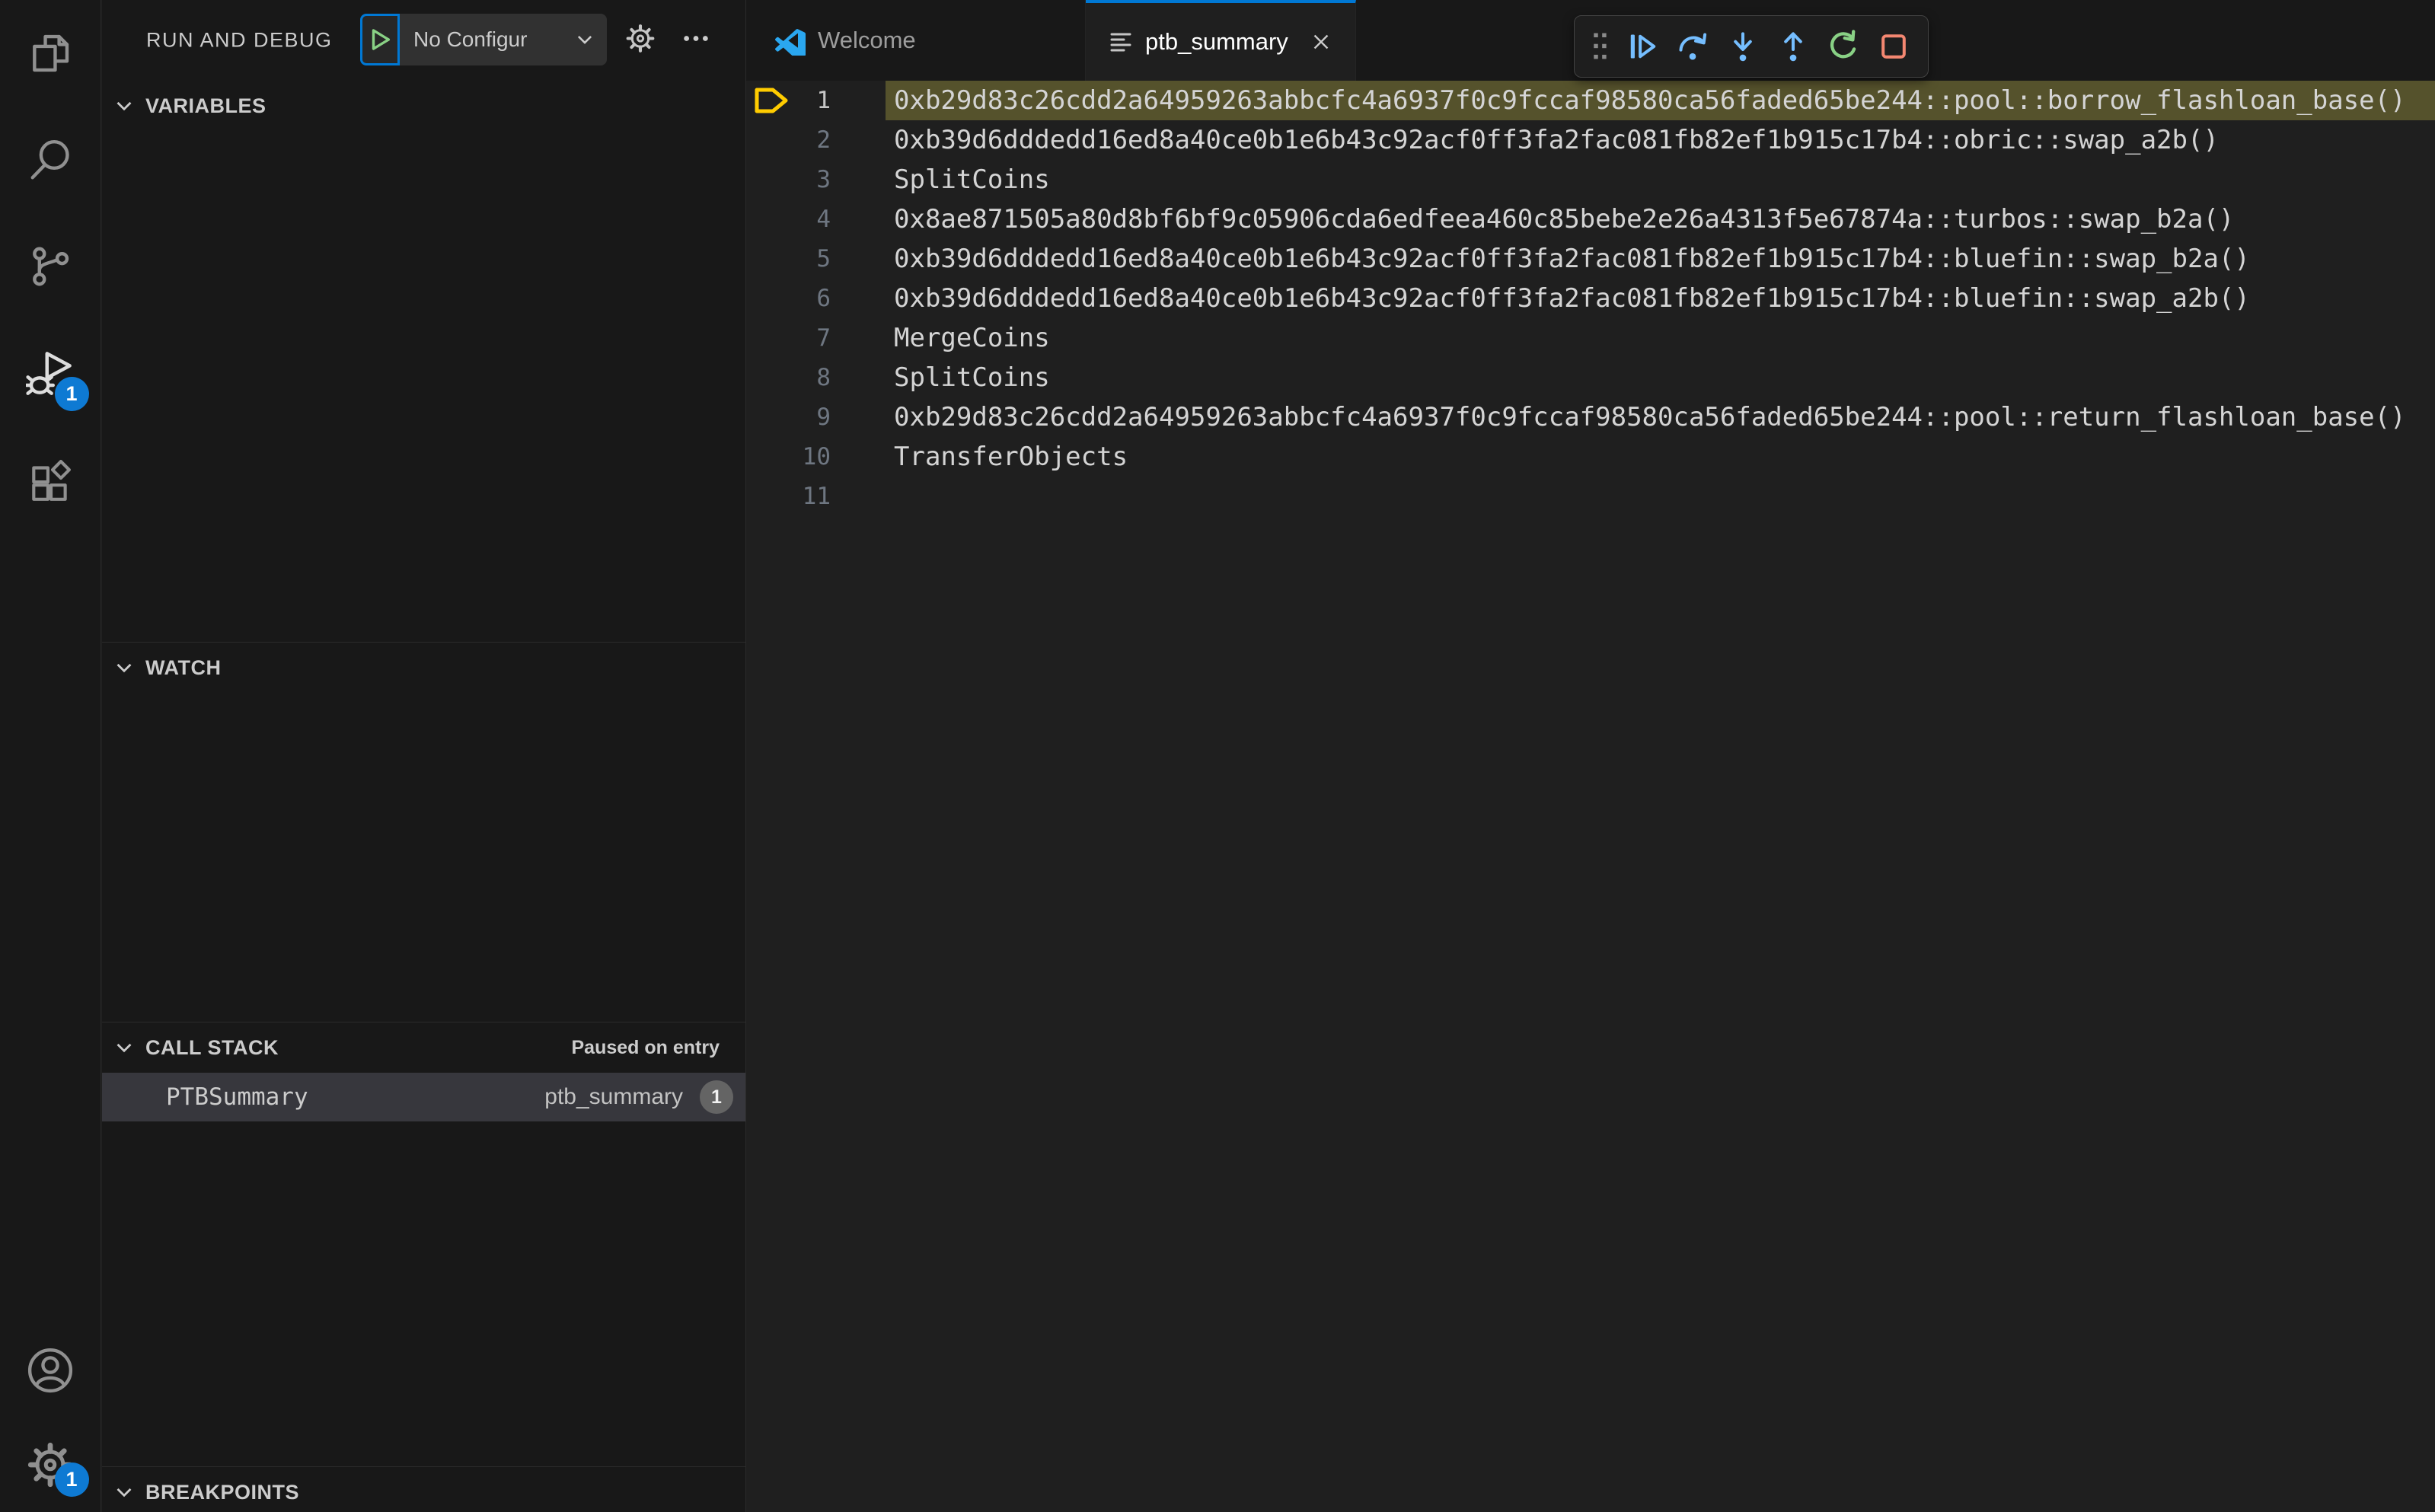  Describe the element at coordinates (183, 667) in the screenshot. I see `section-label: WATCH` at that location.